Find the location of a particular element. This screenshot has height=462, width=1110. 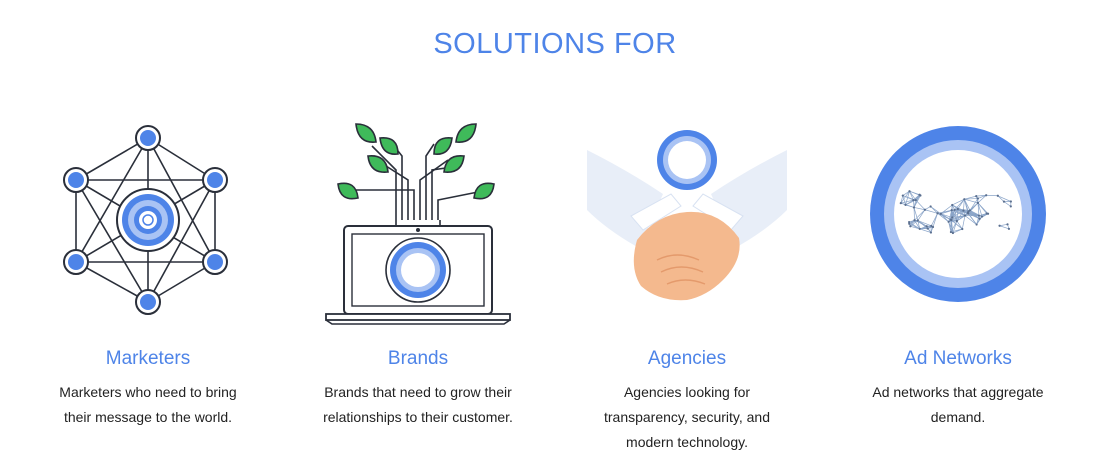

card-title: Agencies is located at coordinates (687, 359).